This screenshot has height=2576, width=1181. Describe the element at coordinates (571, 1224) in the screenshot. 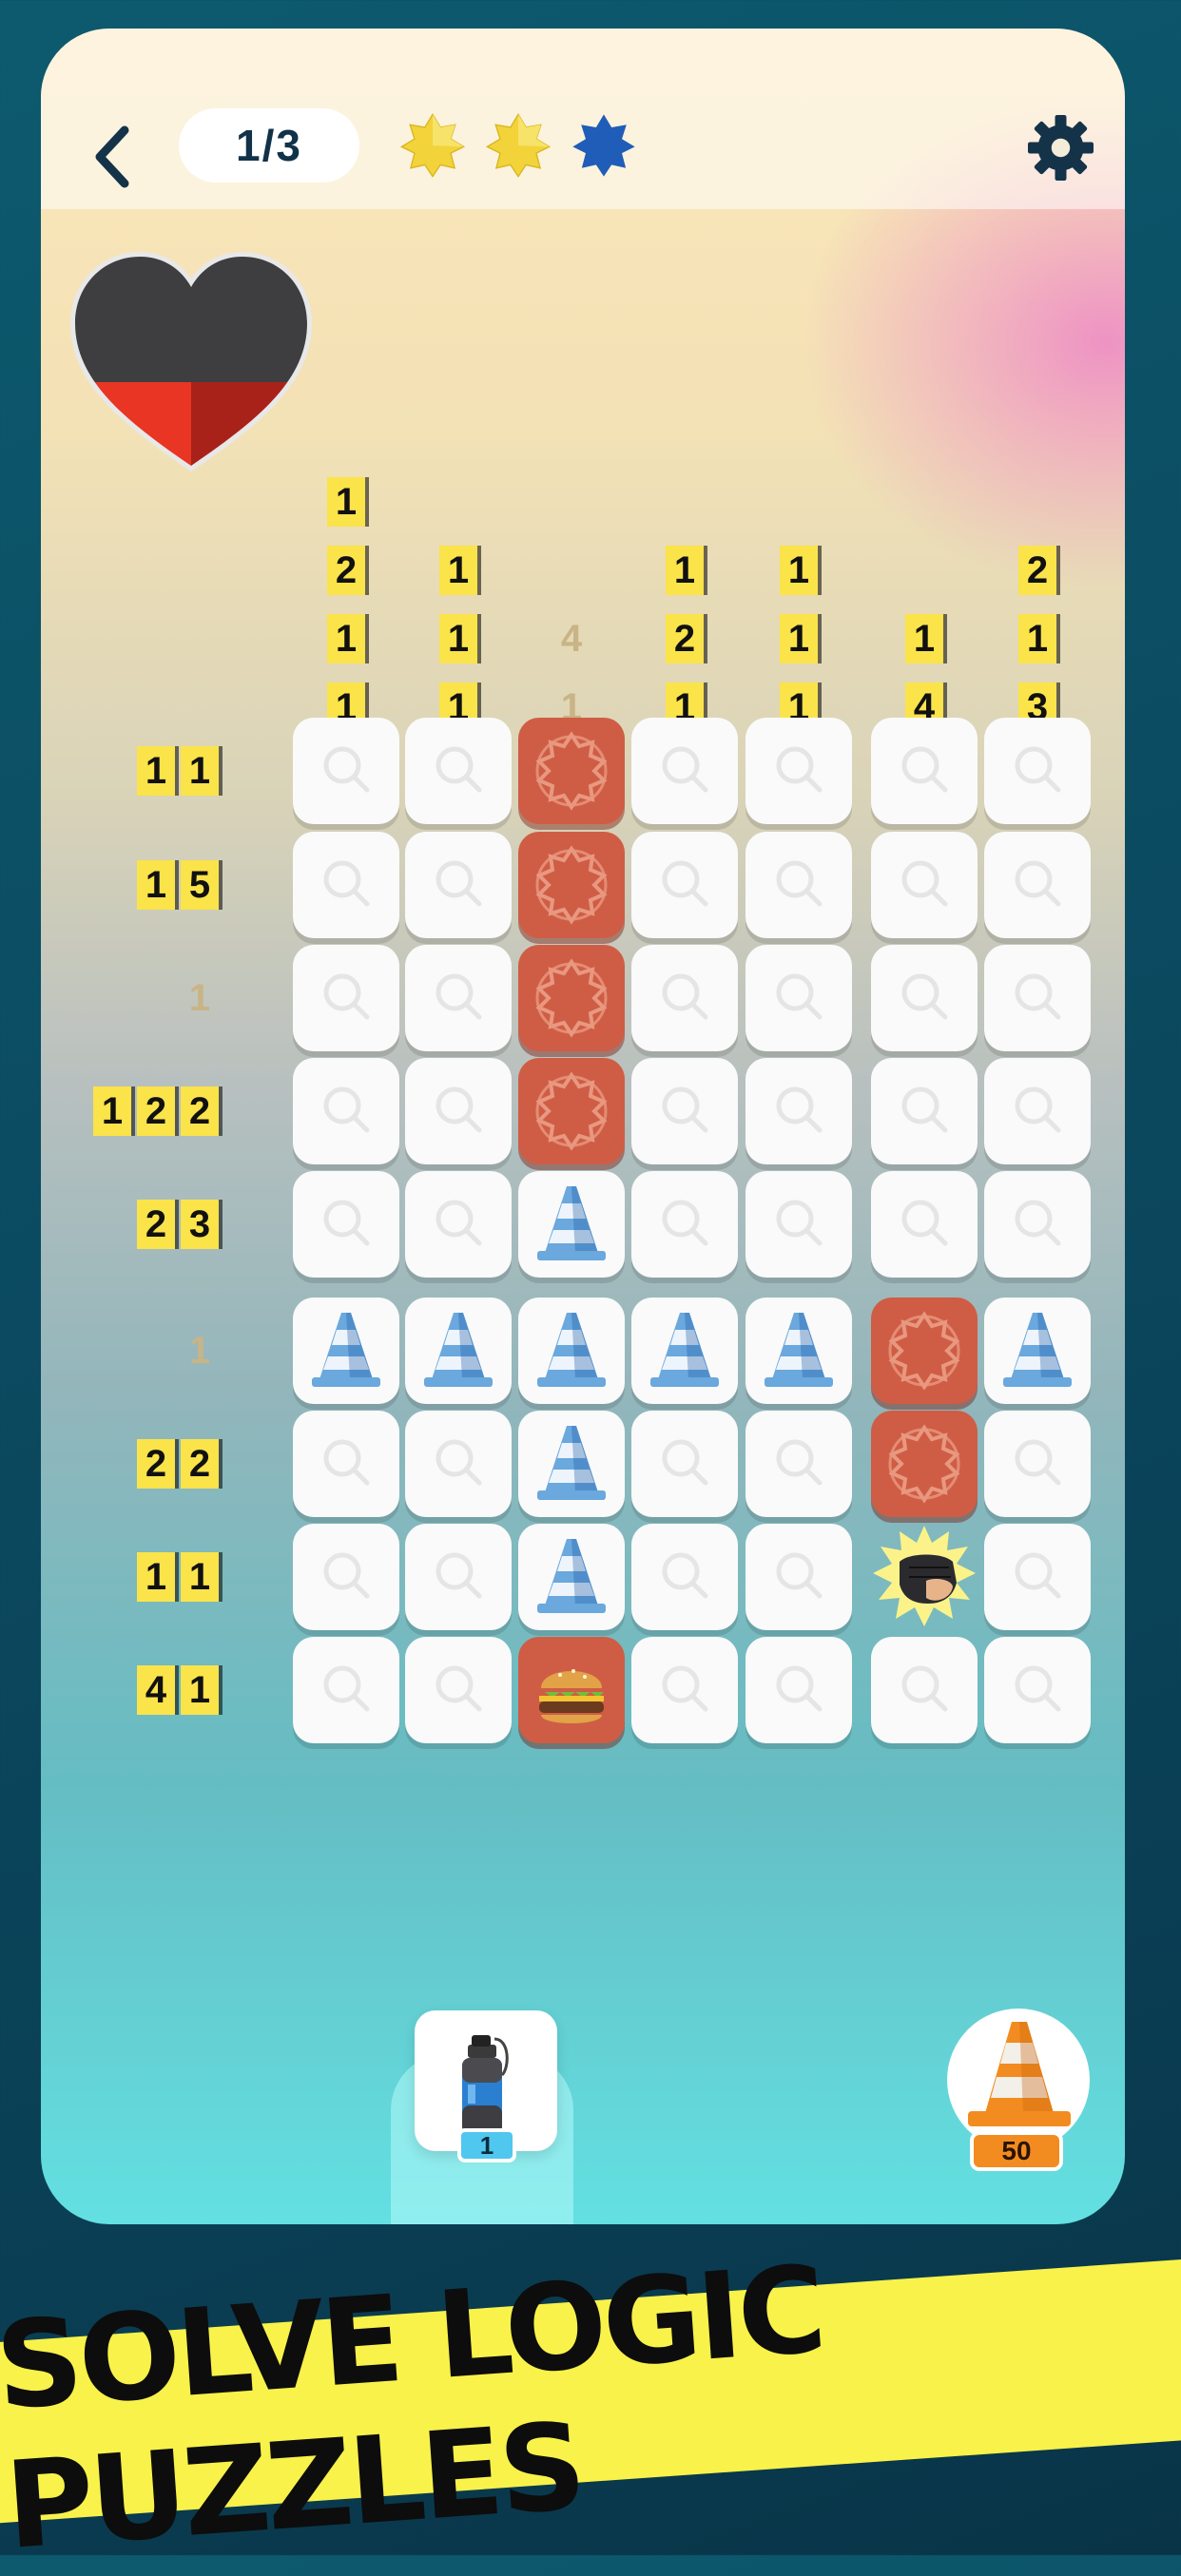

I see `grid-cell-r5-c3` at that location.